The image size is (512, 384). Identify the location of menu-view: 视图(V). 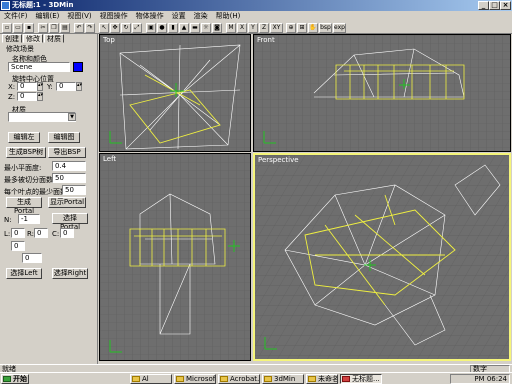
(79, 16).